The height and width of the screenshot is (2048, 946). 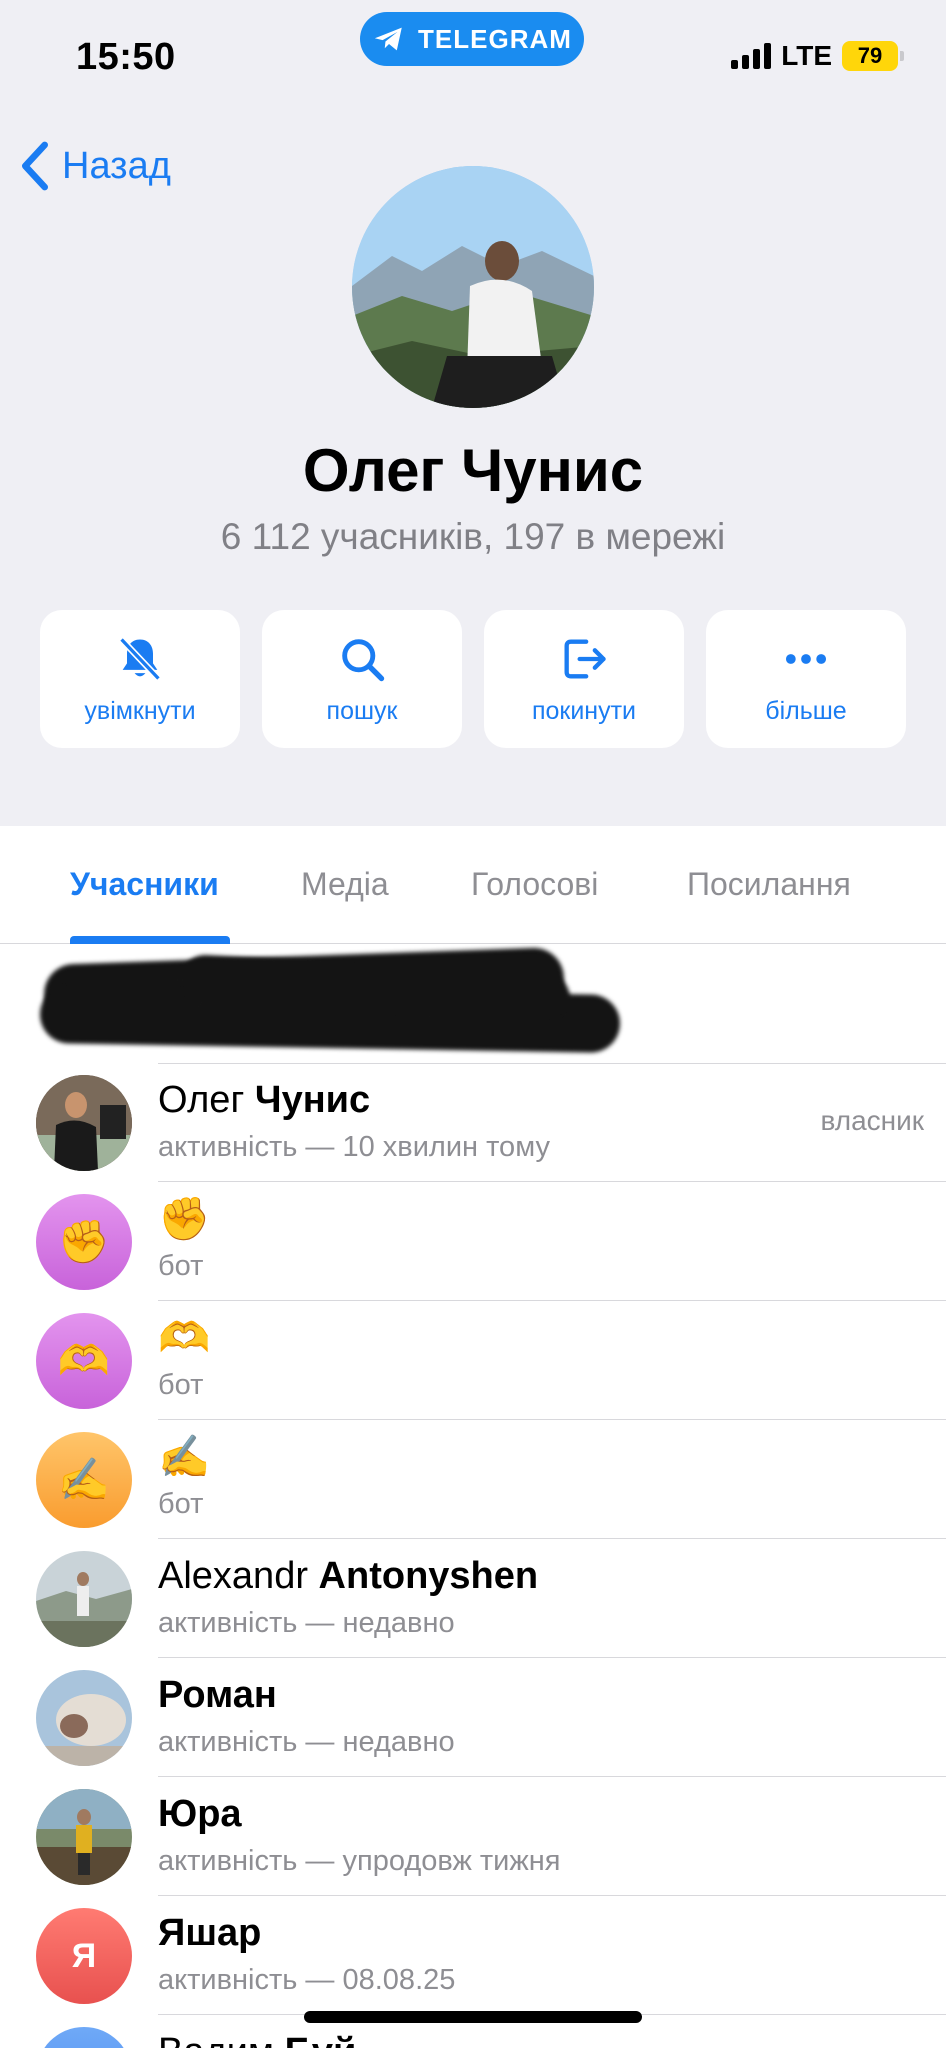 What do you see at coordinates (806, 710) in the screenshot?
I see `more-label: більше` at bounding box center [806, 710].